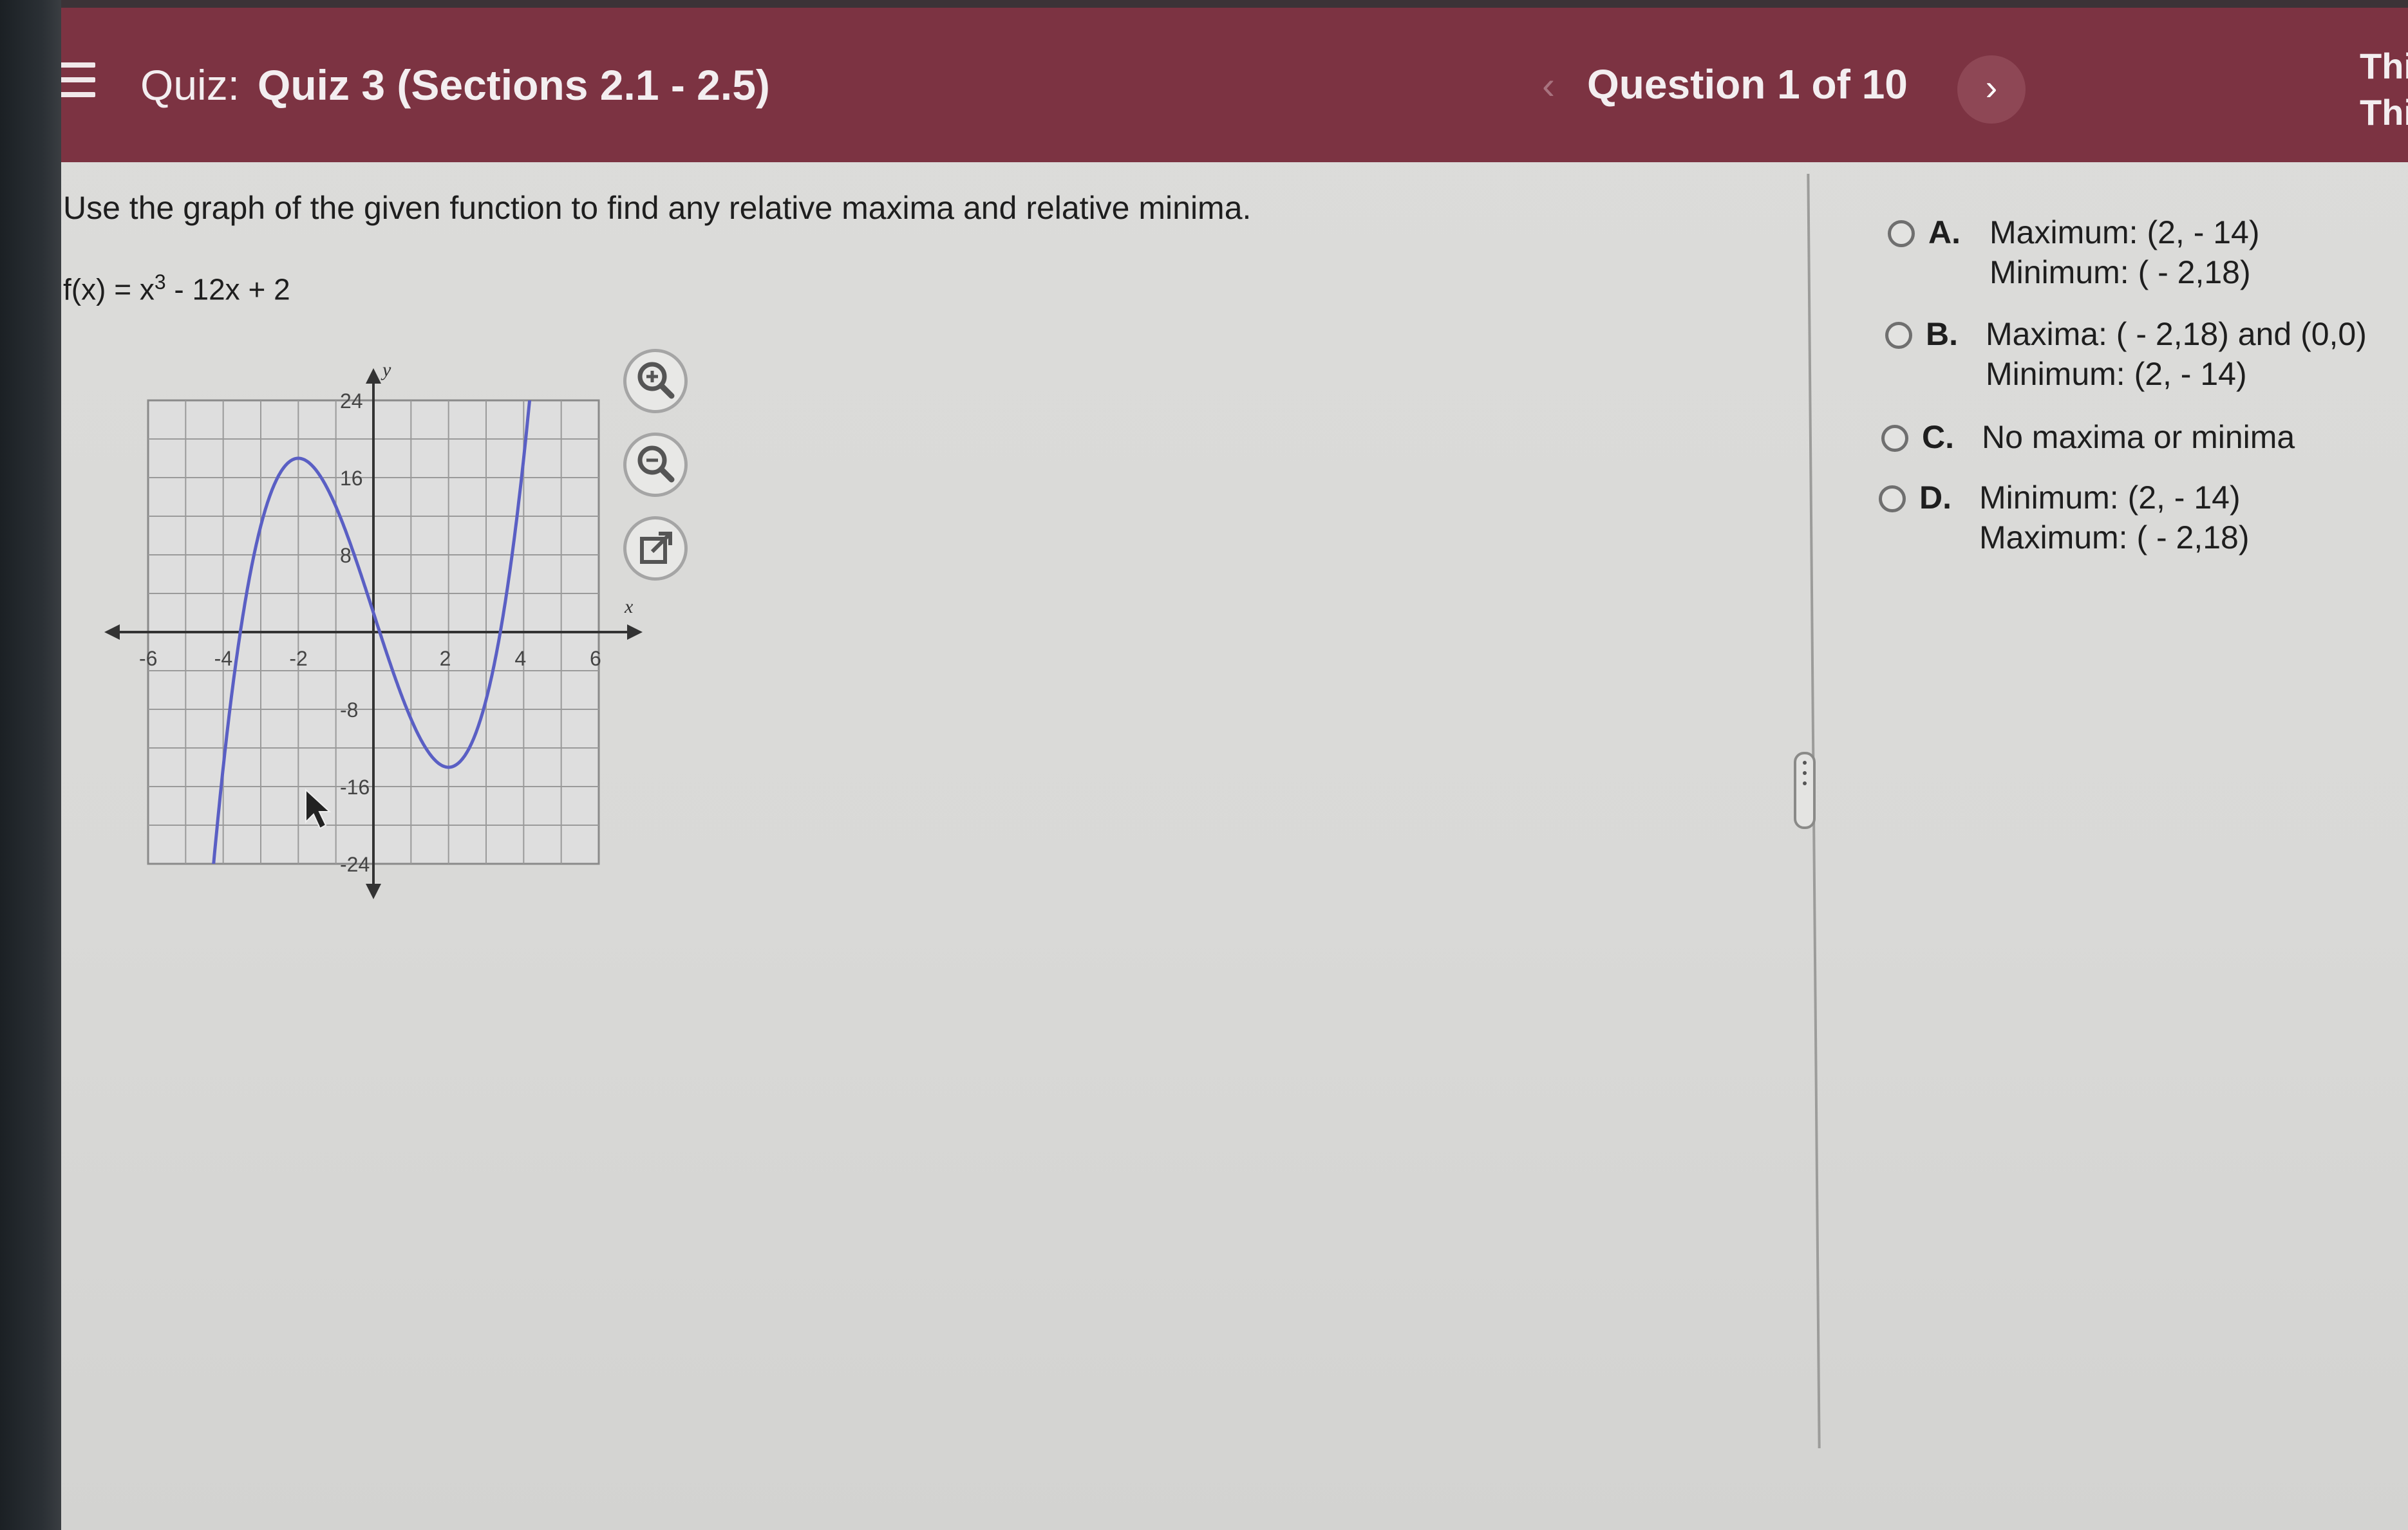 This screenshot has width=2408, height=1530. I want to click on zoom-out-icon, so click(656, 464).